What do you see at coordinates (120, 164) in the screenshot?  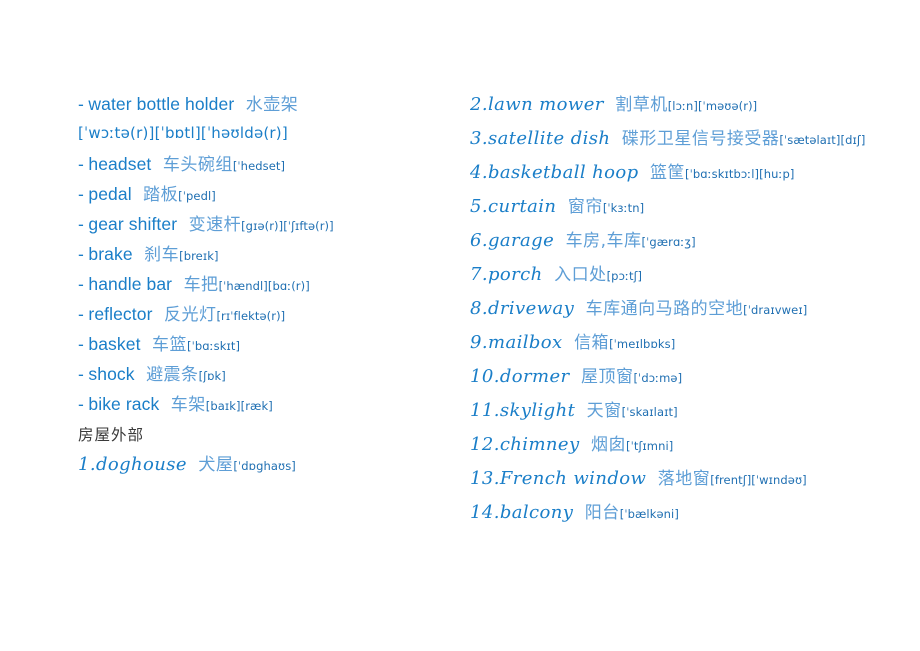 I see `entry-term: headset` at bounding box center [120, 164].